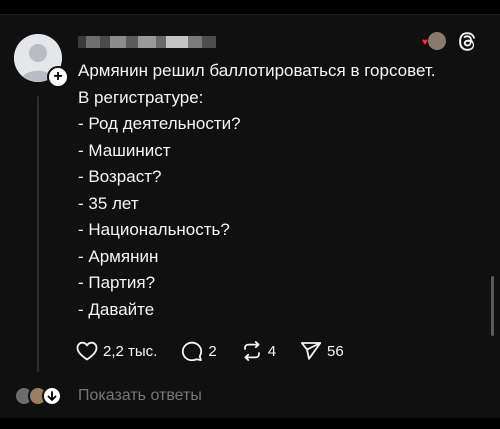 Image resolution: width=500 pixels, height=429 pixels. Describe the element at coordinates (40, 396) in the screenshot. I see `reply-avatars` at that location.